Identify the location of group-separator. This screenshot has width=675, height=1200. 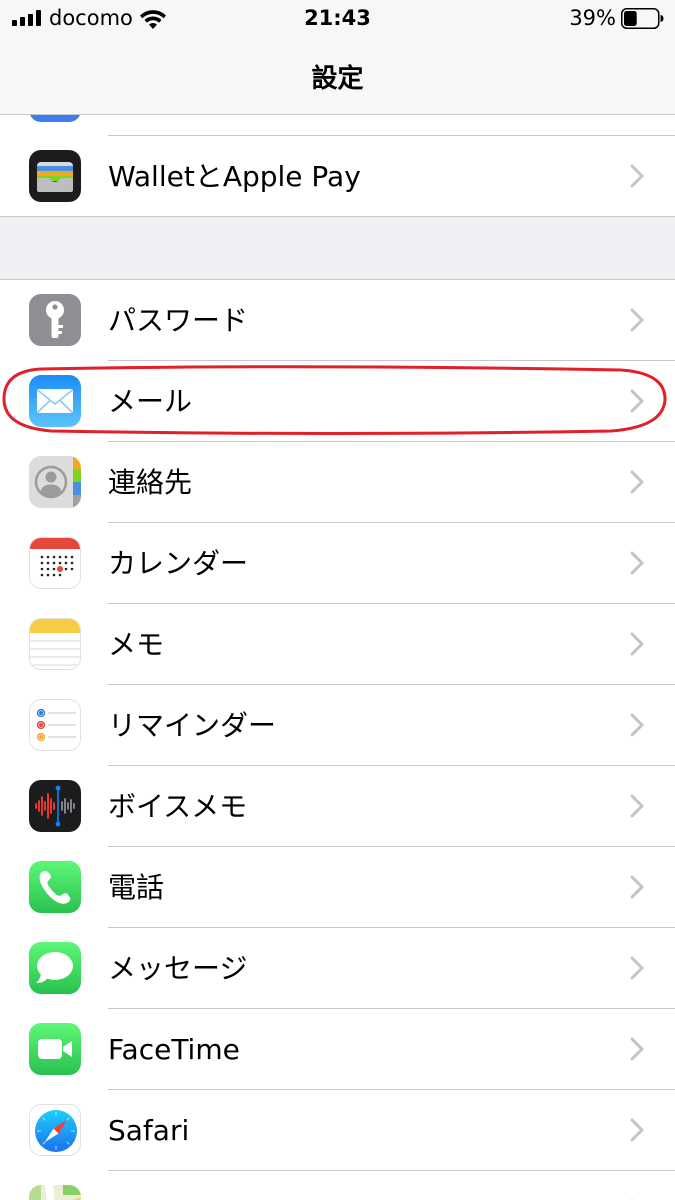
(337, 248).